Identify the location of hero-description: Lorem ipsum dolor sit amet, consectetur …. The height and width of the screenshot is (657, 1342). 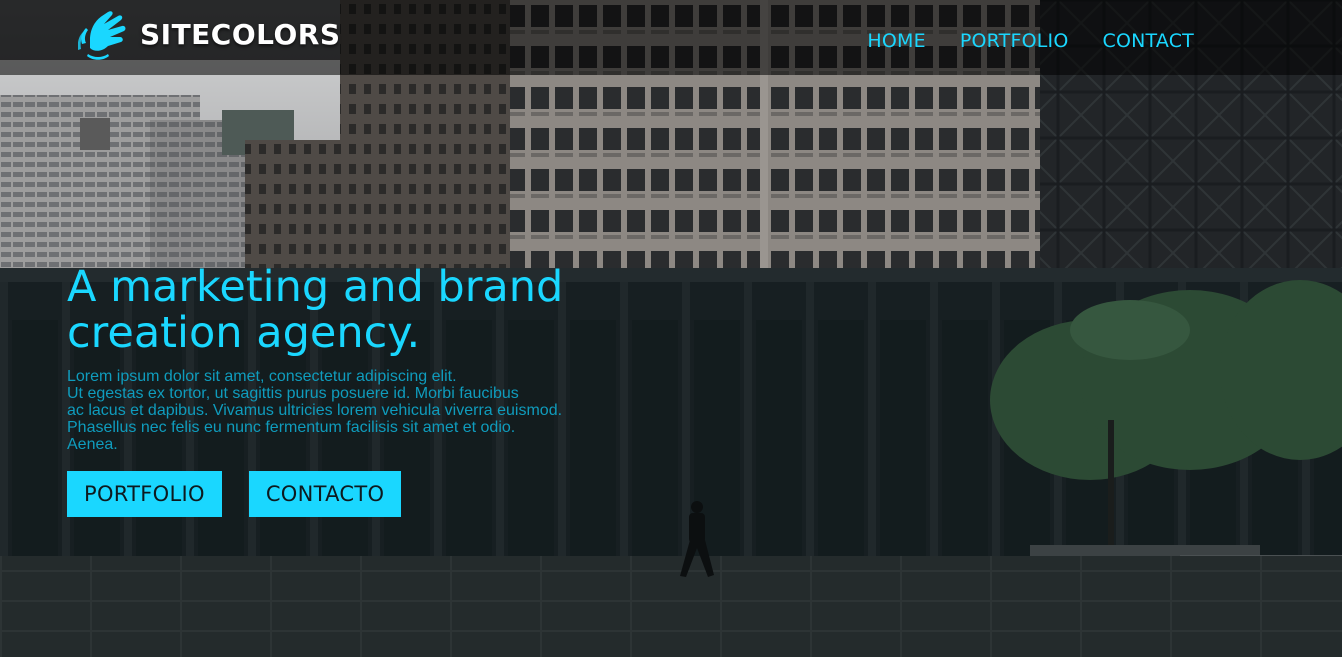
(347, 410).